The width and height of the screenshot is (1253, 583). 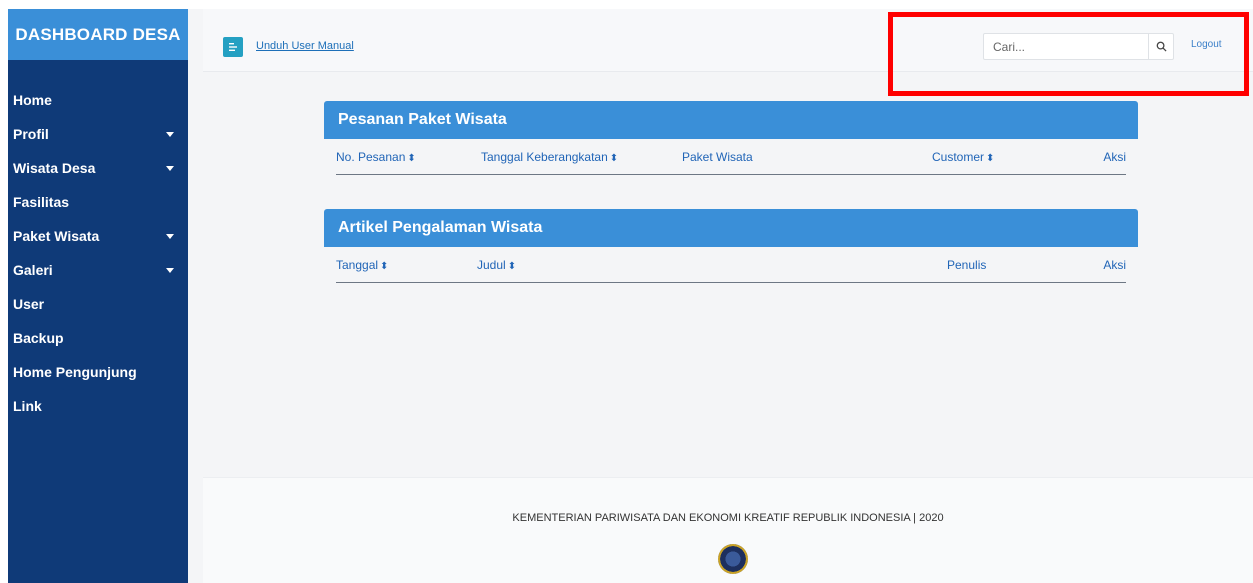 I want to click on highlight-annotation-box, so click(x=1068, y=54).